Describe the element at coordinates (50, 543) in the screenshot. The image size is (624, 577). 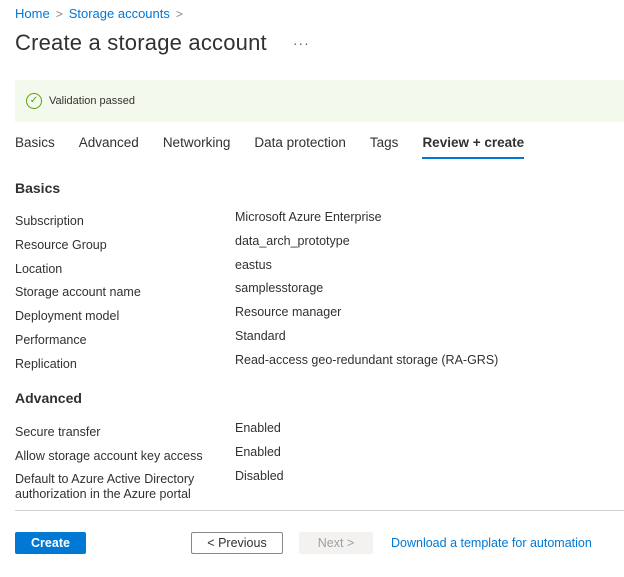
I see `create-button: Create` at that location.